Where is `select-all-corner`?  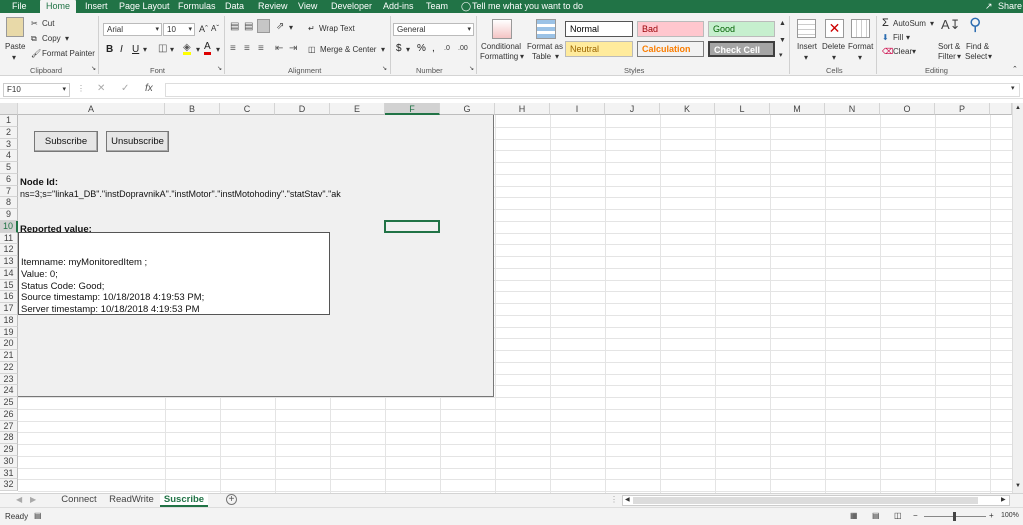 select-all-corner is located at coordinates (9, 109).